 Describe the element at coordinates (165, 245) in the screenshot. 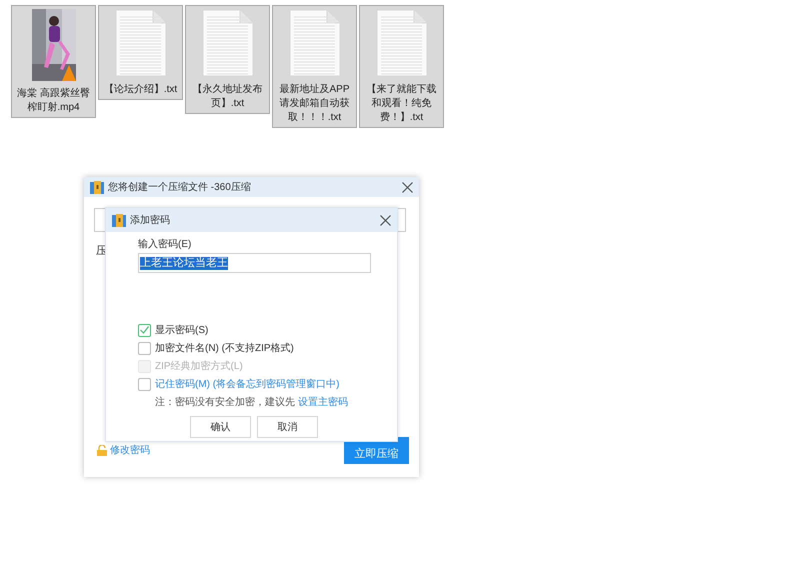

I see `password-label: 输入密码(E)` at that location.